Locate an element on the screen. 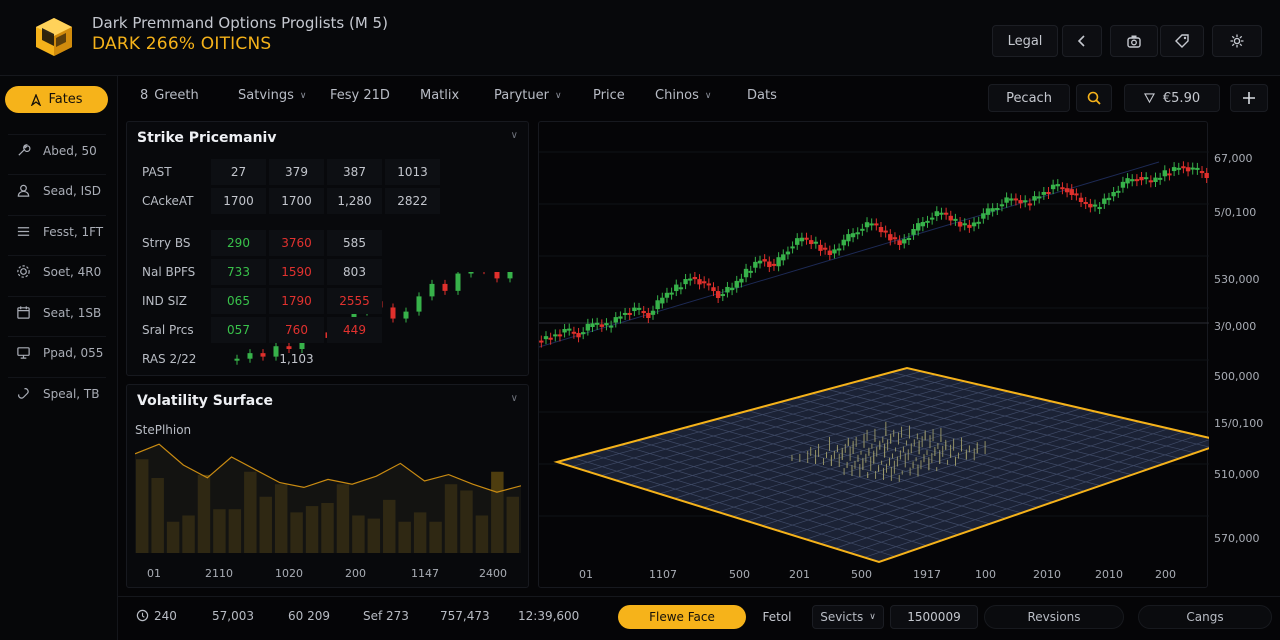 This screenshot has width=1280, height=640. tab-label: Parytuer is located at coordinates (521, 95).